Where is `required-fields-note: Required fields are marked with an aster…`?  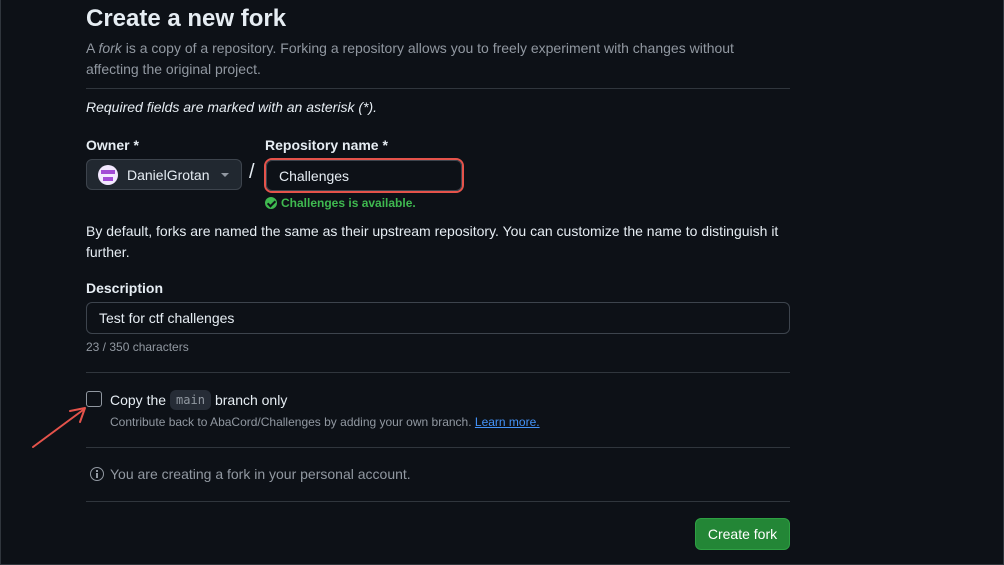 required-fields-note: Required fields are marked with an aster… is located at coordinates (232, 107).